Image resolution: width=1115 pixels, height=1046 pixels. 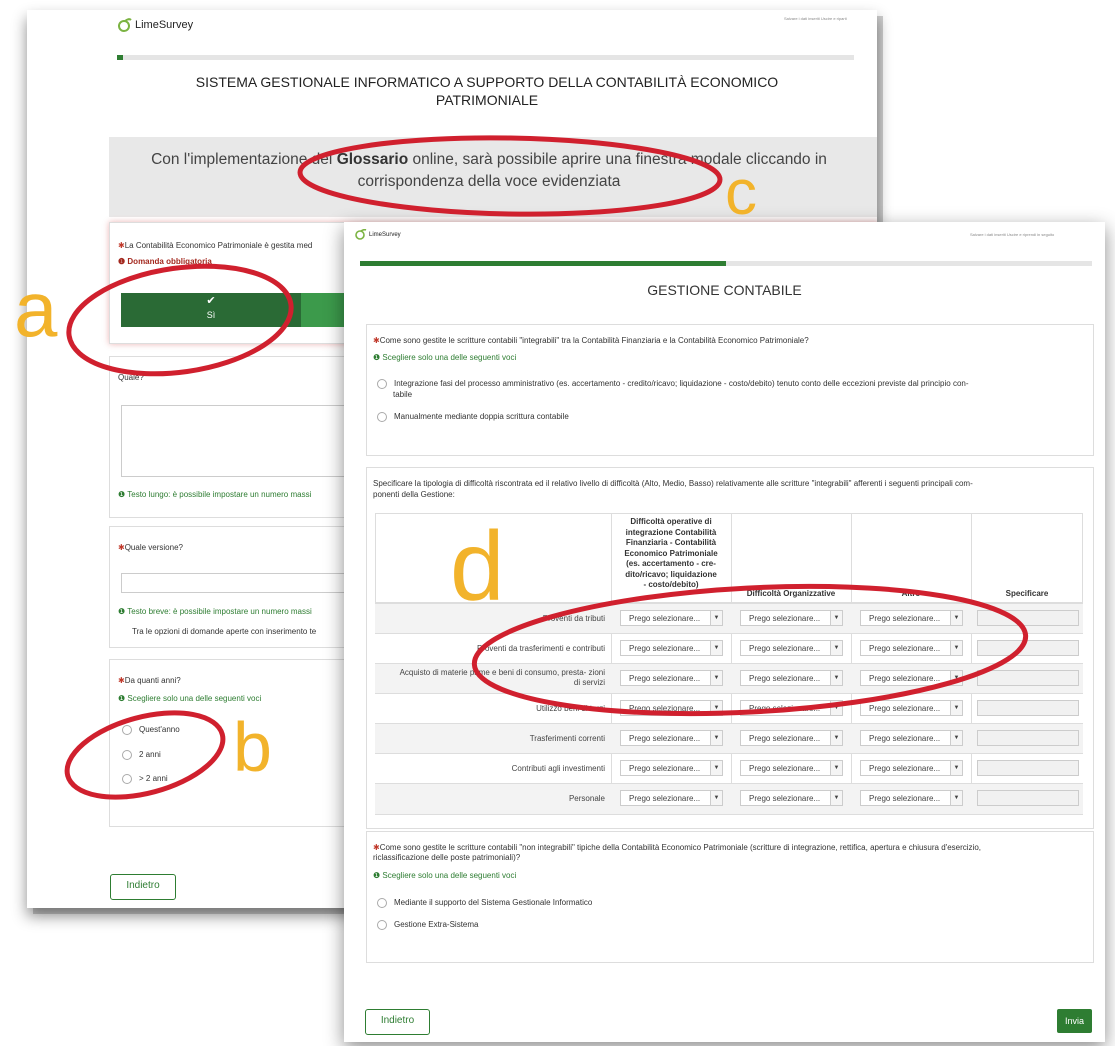 What do you see at coordinates (741, 192) in the screenshot?
I see `marker-c: c` at bounding box center [741, 192].